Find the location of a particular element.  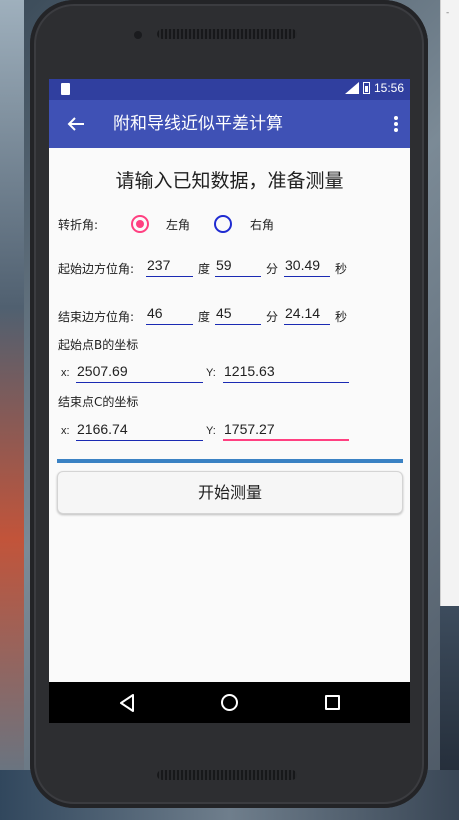

nav-home-icon is located at coordinates (229, 702).